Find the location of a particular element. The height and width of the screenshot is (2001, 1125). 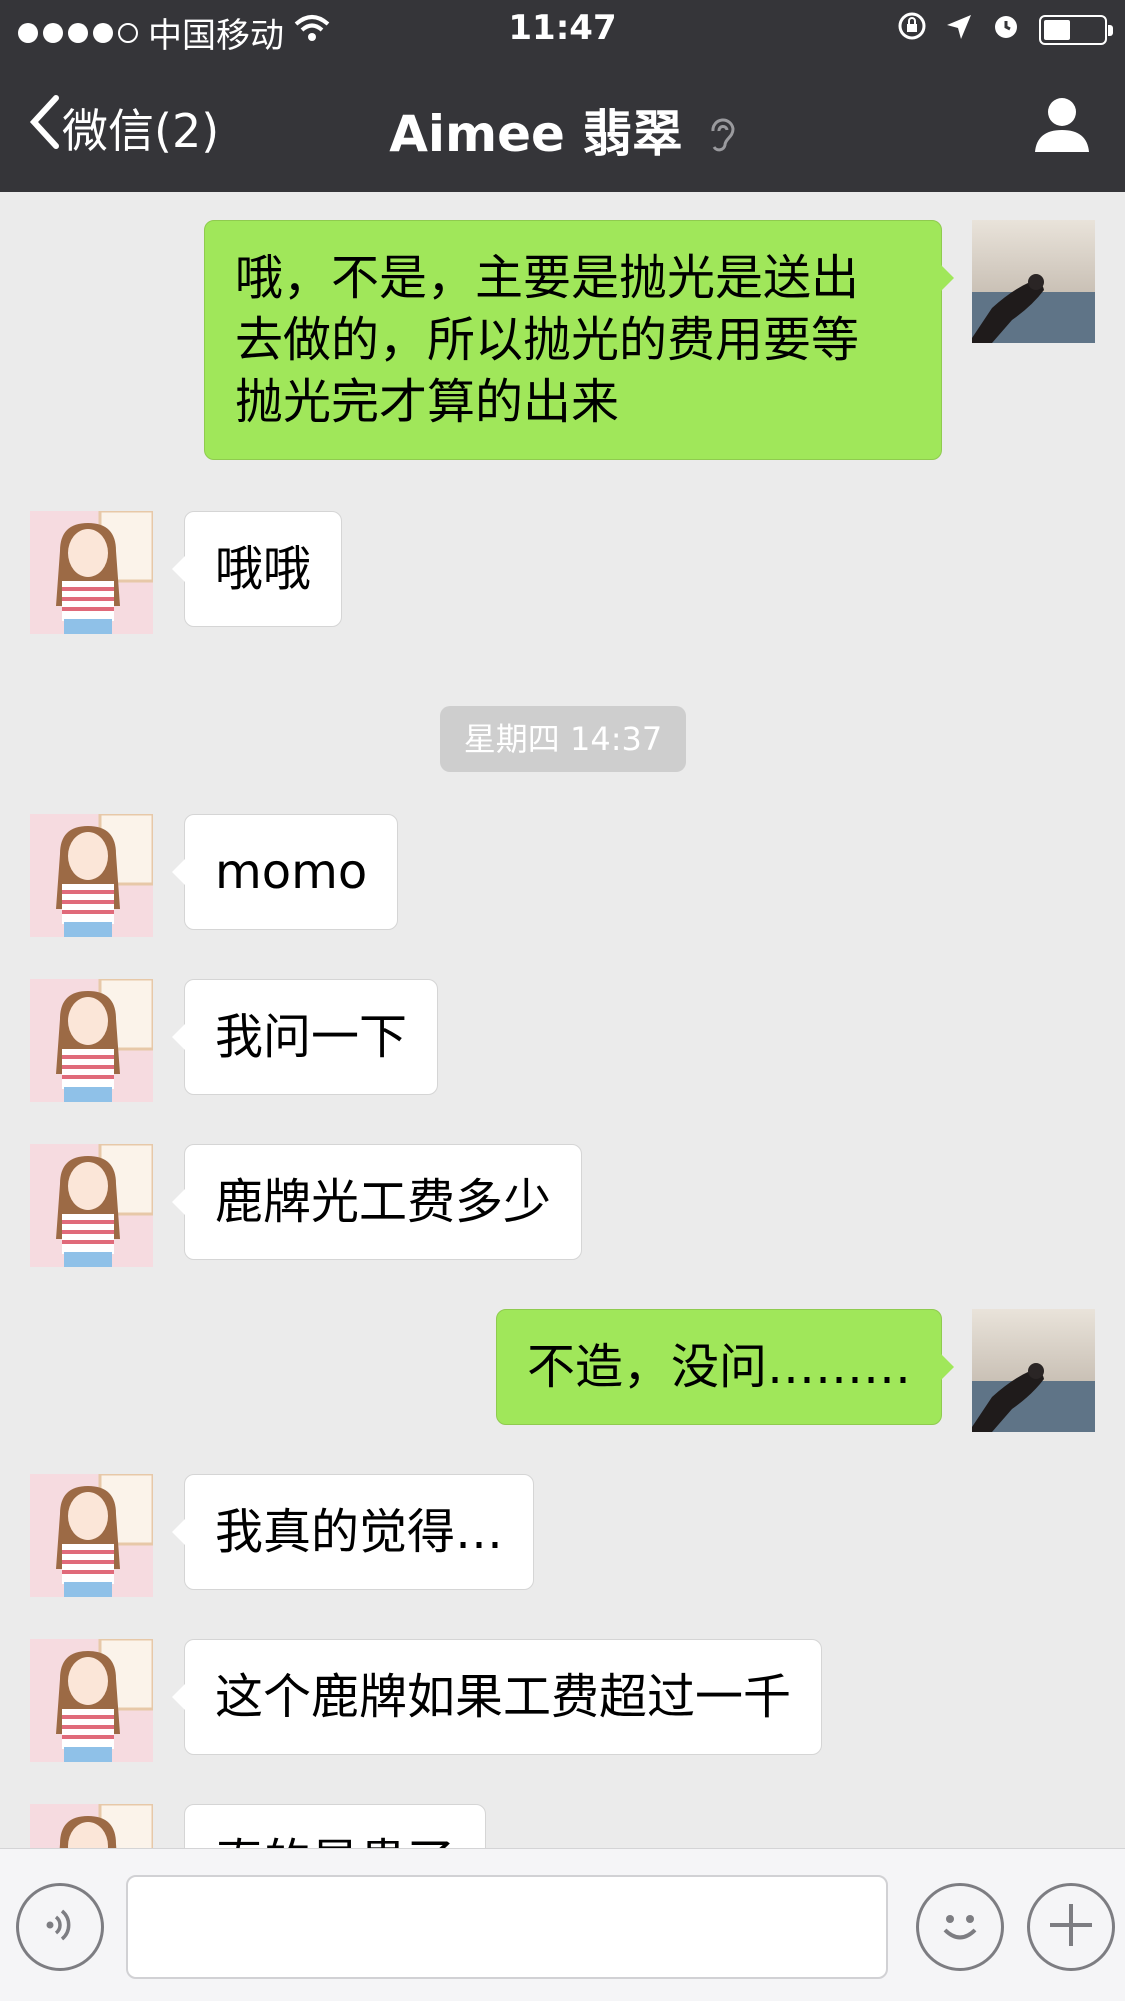

alarm-icon is located at coordinates (1006, 30).